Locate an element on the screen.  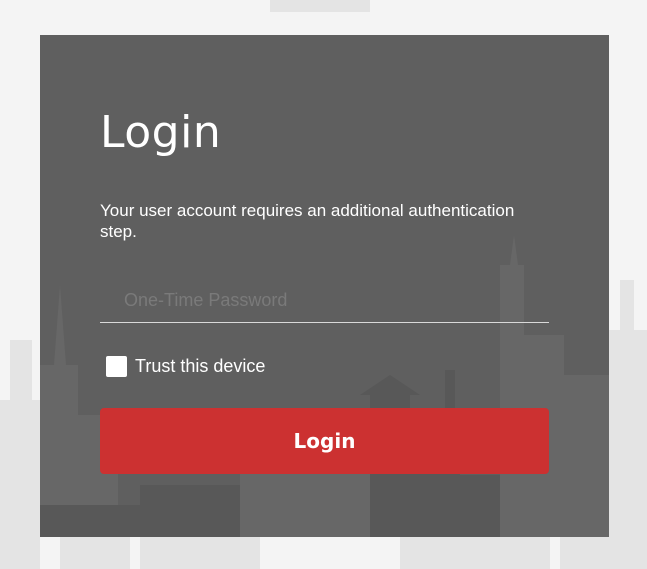
checkbox-box is located at coordinates (116, 366).